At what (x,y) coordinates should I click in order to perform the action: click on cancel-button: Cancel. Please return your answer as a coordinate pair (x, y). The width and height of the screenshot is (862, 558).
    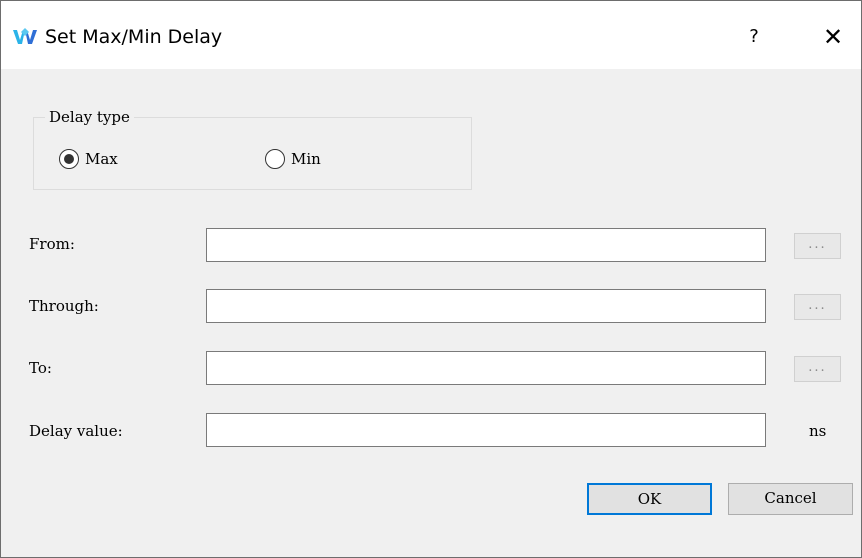
    Looking at the image, I should click on (790, 499).